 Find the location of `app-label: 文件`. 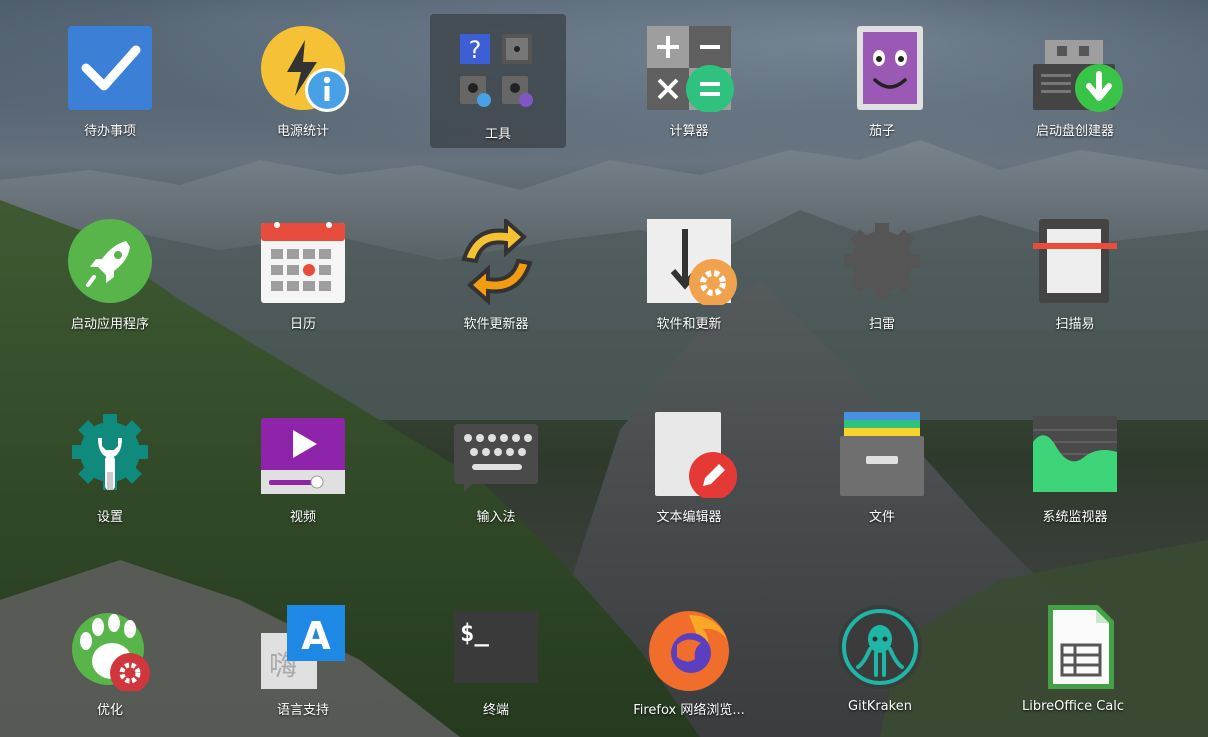

app-label: 文件 is located at coordinates (881, 517).